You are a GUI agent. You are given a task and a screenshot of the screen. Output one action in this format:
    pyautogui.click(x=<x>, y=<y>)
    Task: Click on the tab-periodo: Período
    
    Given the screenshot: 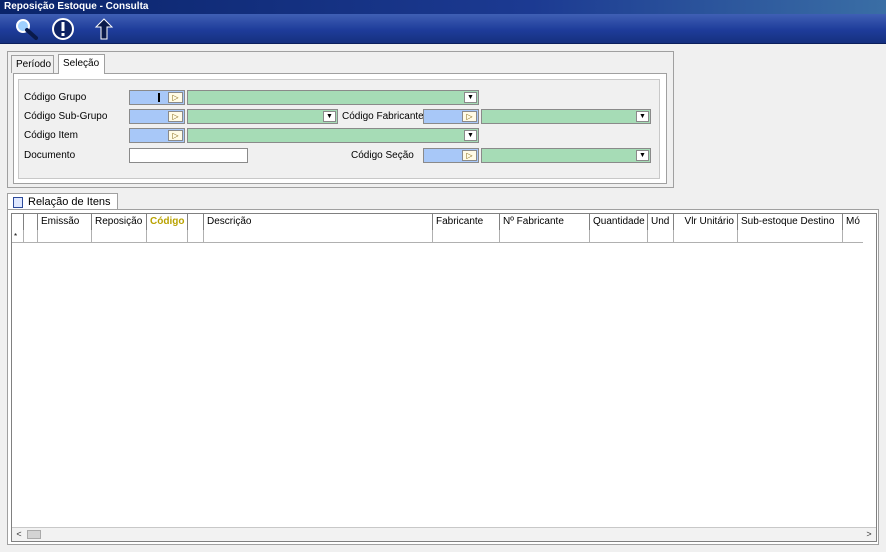 What is the action you would take?
    pyautogui.click(x=32, y=64)
    